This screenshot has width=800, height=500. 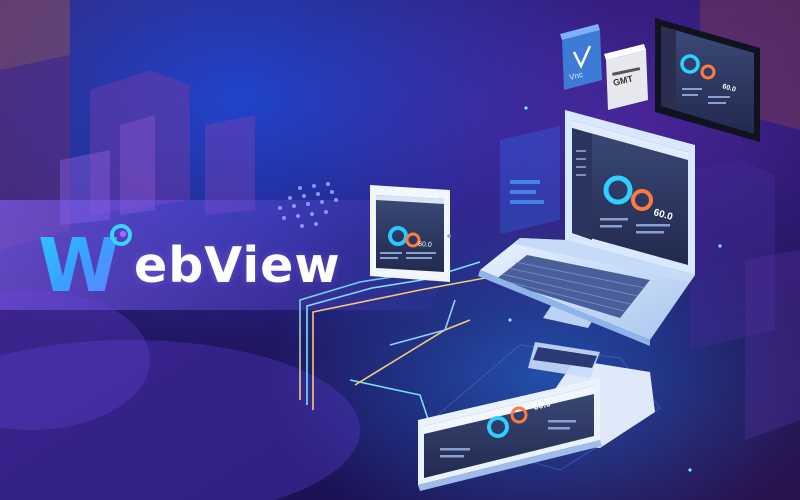 I want to click on tablet-value-label: 60.0, so click(x=425, y=245).